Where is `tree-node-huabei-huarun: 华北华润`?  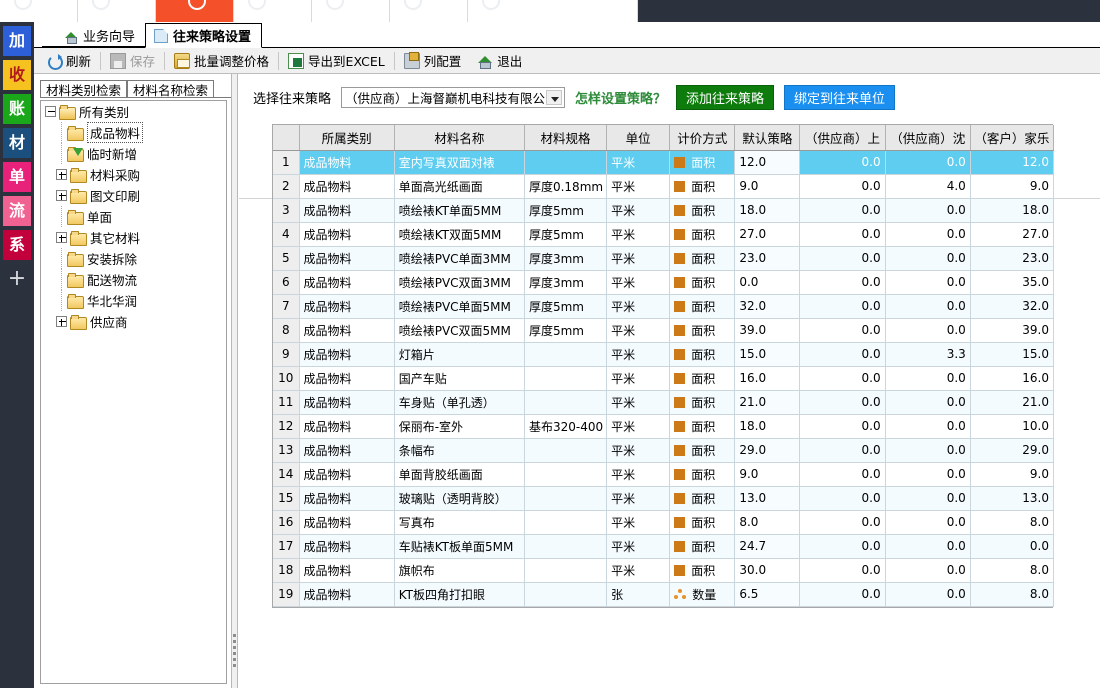
tree-node-huabei-huarun: 华北华润 is located at coordinates (133, 300).